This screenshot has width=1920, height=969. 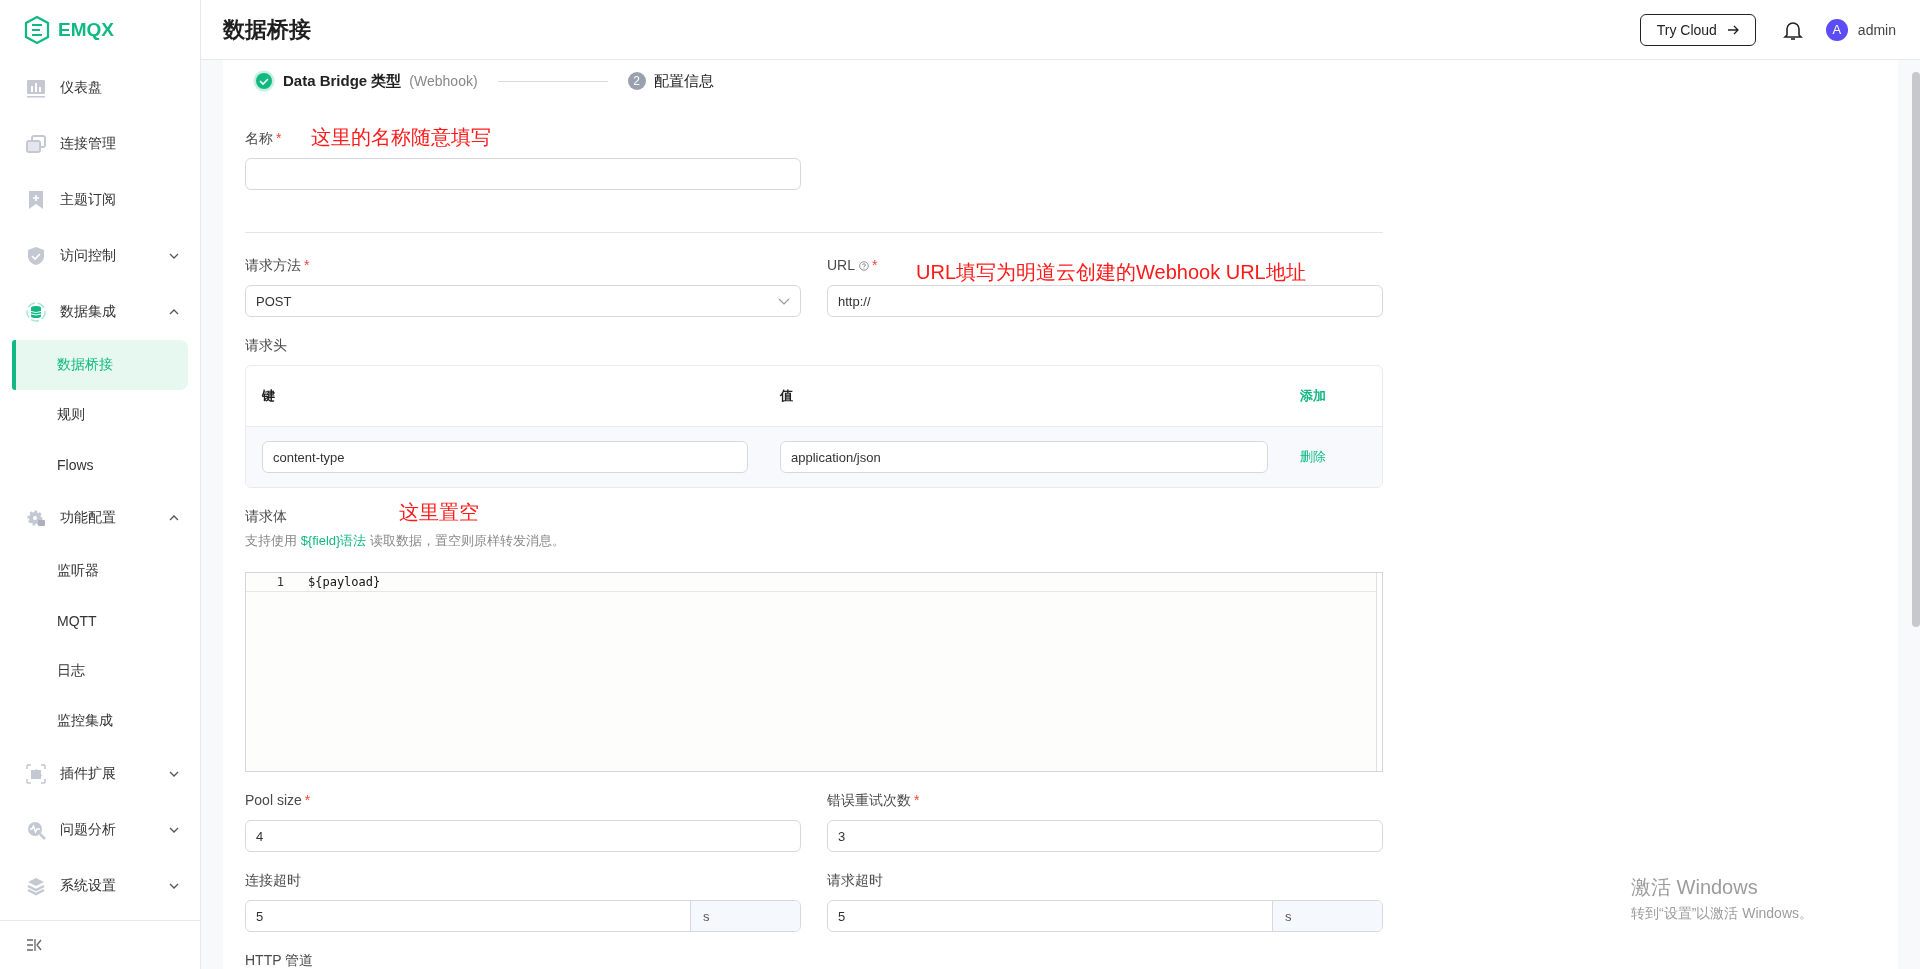 What do you see at coordinates (100, 144) in the screenshot?
I see `nav-item: 连接管理` at bounding box center [100, 144].